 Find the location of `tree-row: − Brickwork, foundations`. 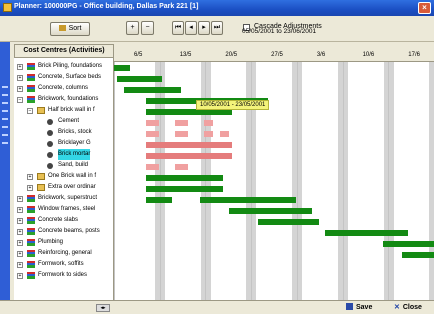

tree-row: − Brickwork, foundations is located at coordinates (63, 99).